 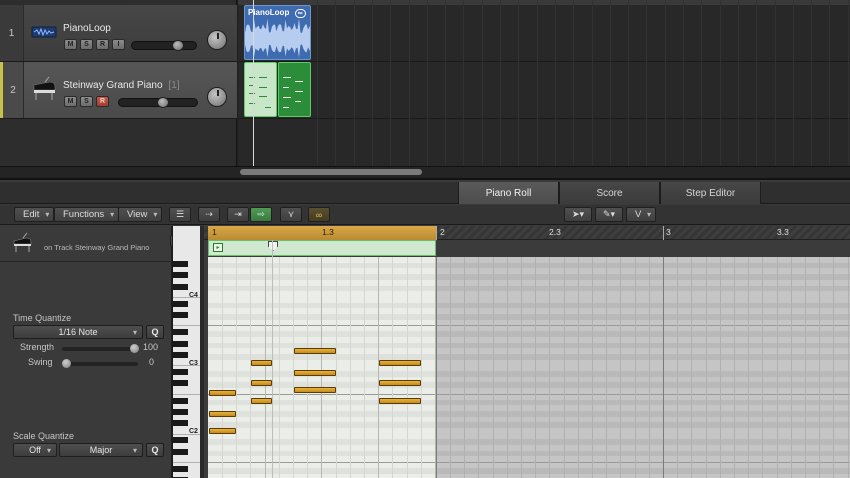 I want to click on swing-slider-knob, so click(x=66, y=363).